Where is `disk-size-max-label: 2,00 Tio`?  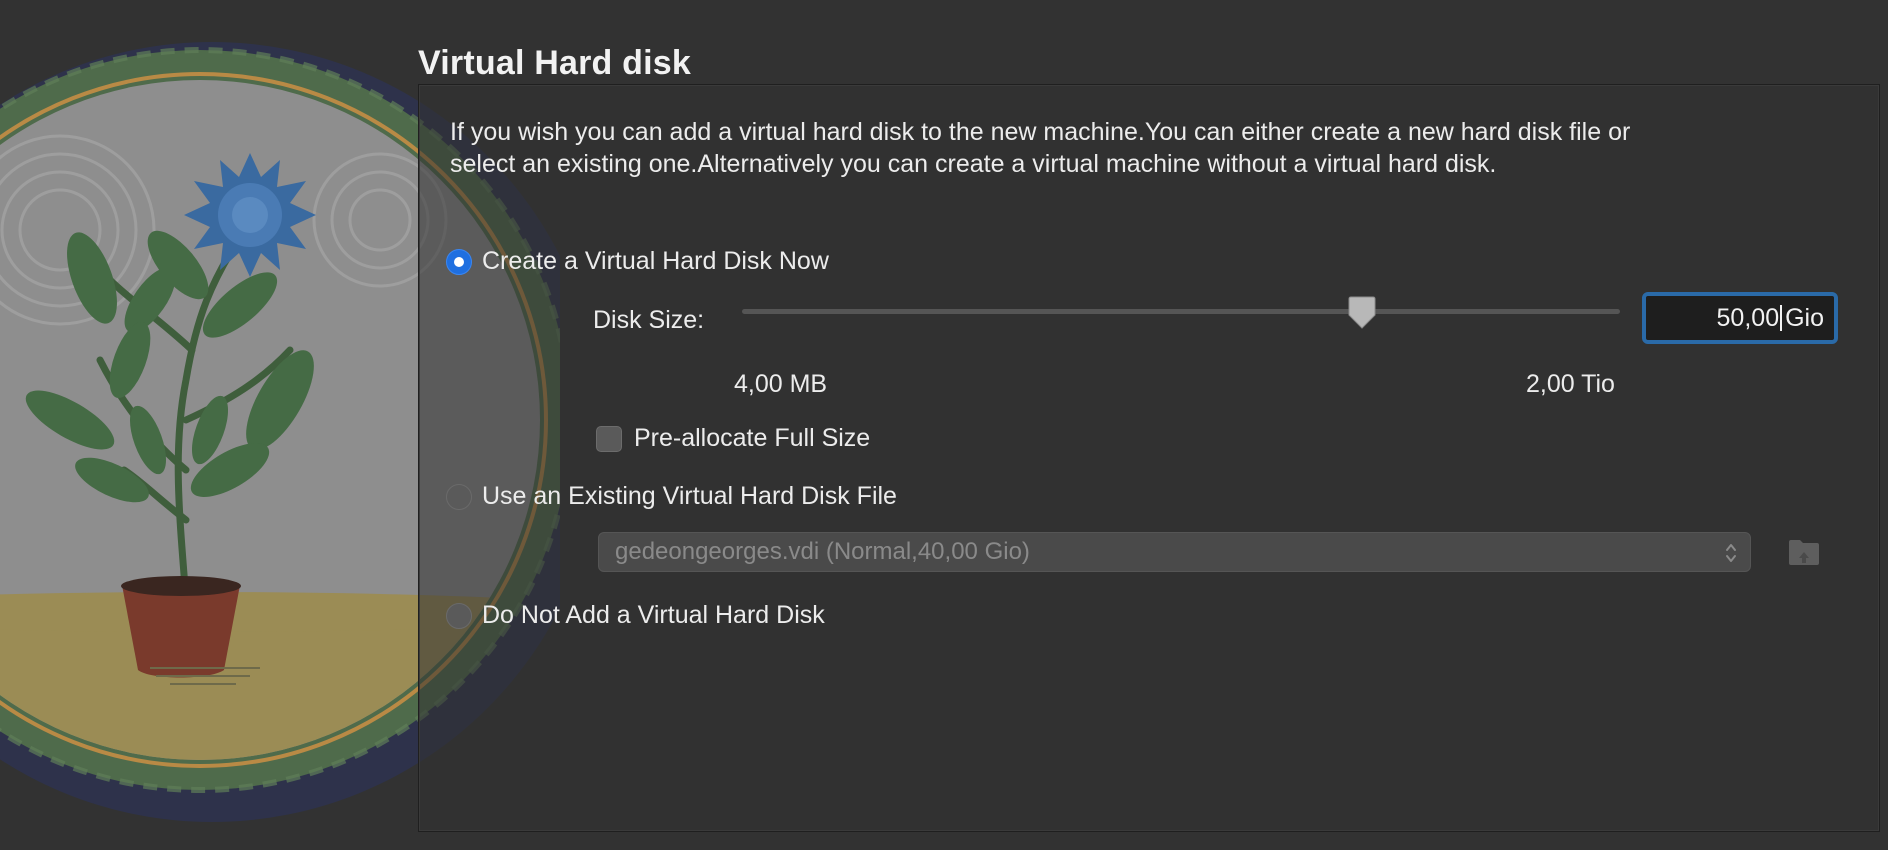 disk-size-max-label: 2,00 Tio is located at coordinates (1570, 384).